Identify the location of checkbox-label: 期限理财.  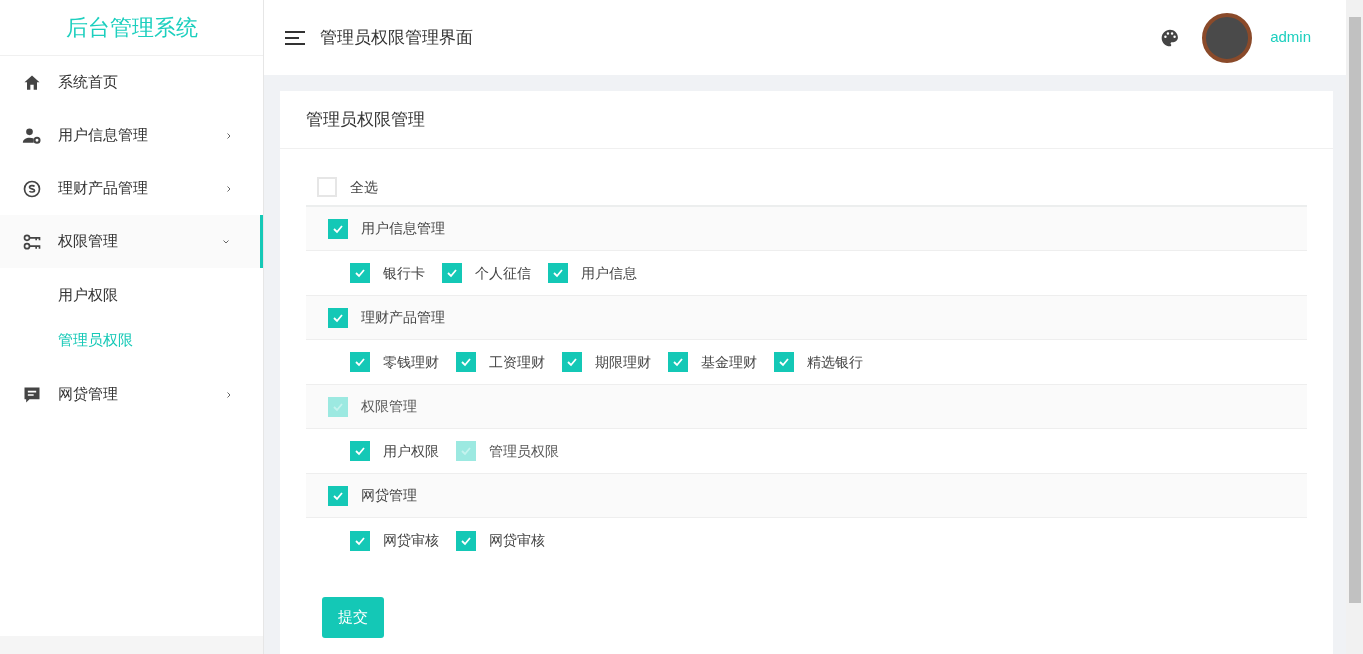
(623, 362).